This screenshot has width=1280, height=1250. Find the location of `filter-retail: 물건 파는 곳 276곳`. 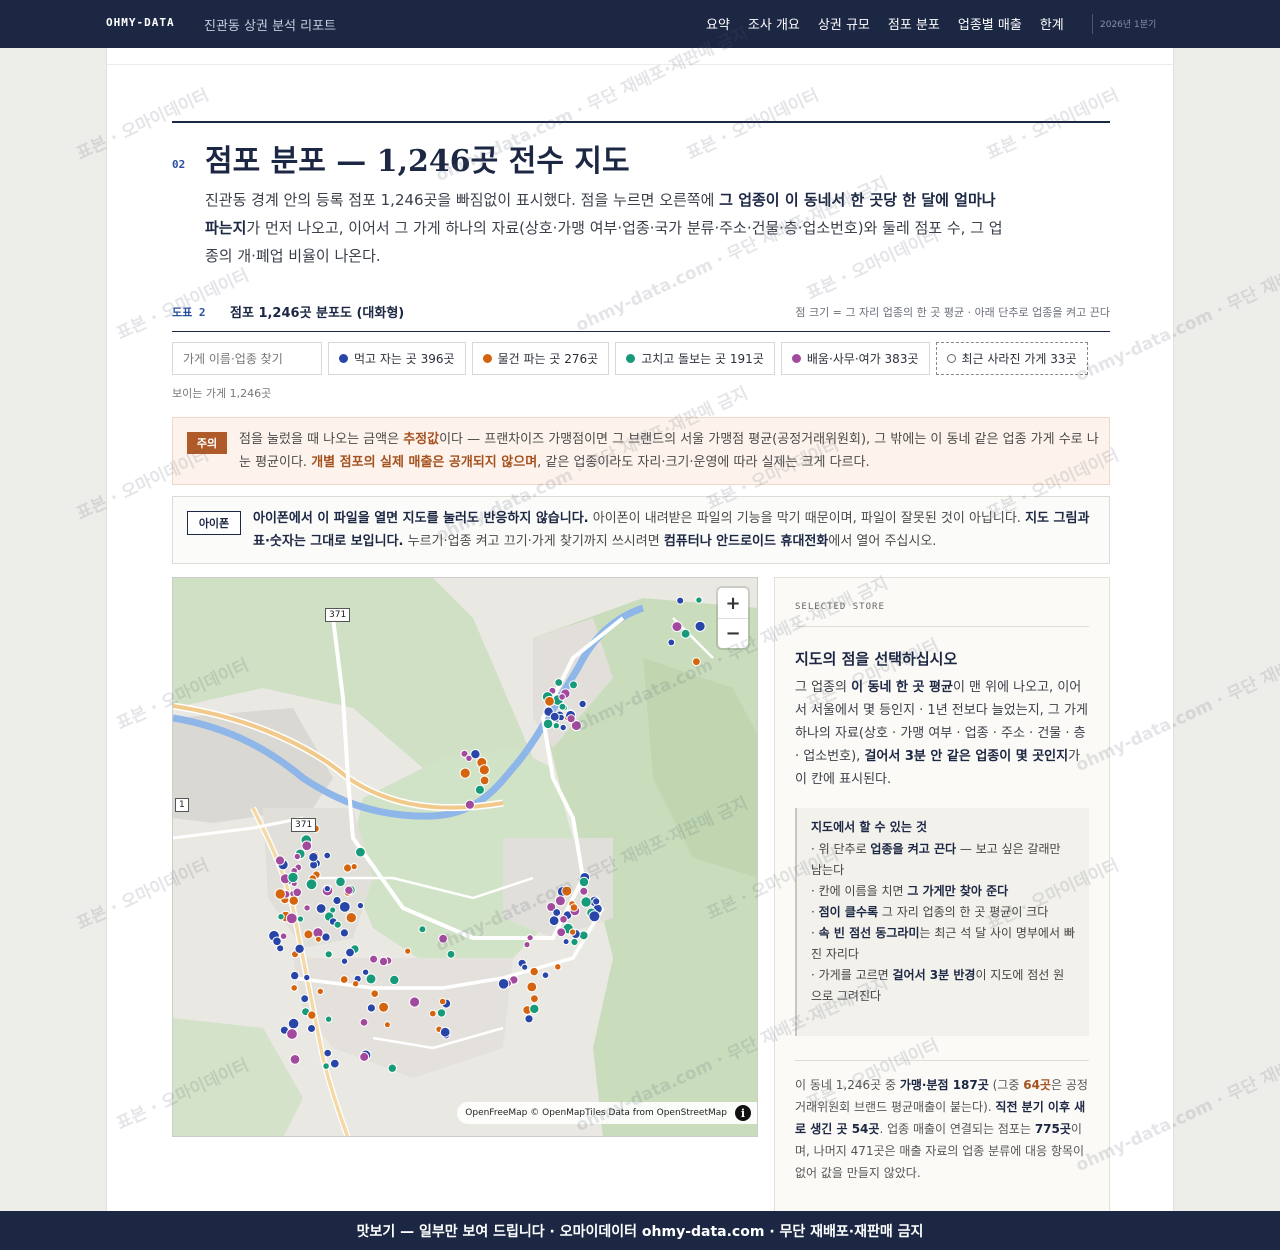

filter-retail: 물건 파는 곳 276곳 is located at coordinates (540, 358).